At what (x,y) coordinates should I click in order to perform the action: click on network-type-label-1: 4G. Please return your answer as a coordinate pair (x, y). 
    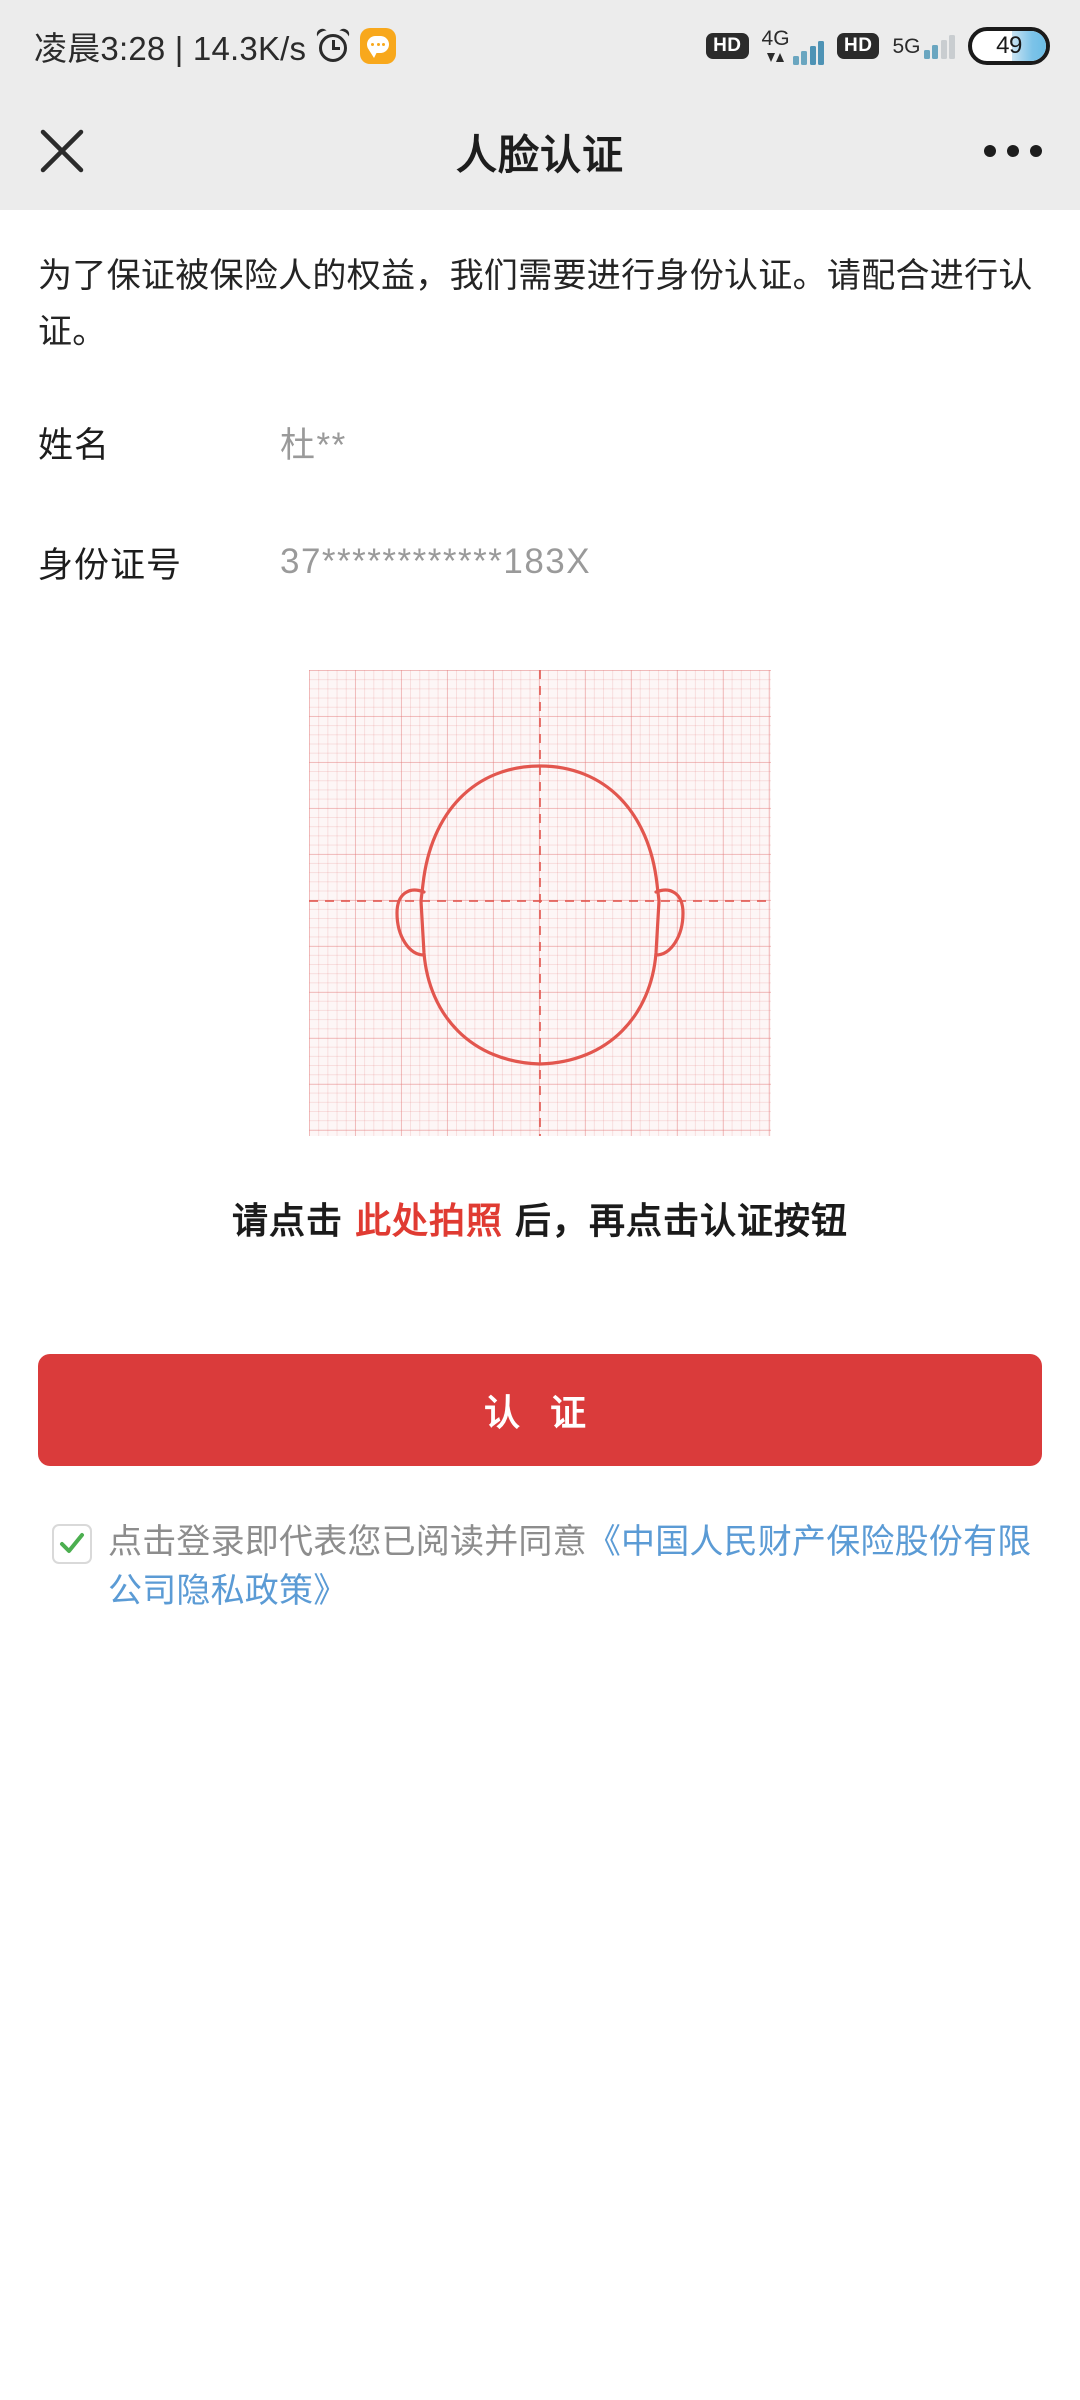
    Looking at the image, I should click on (775, 38).